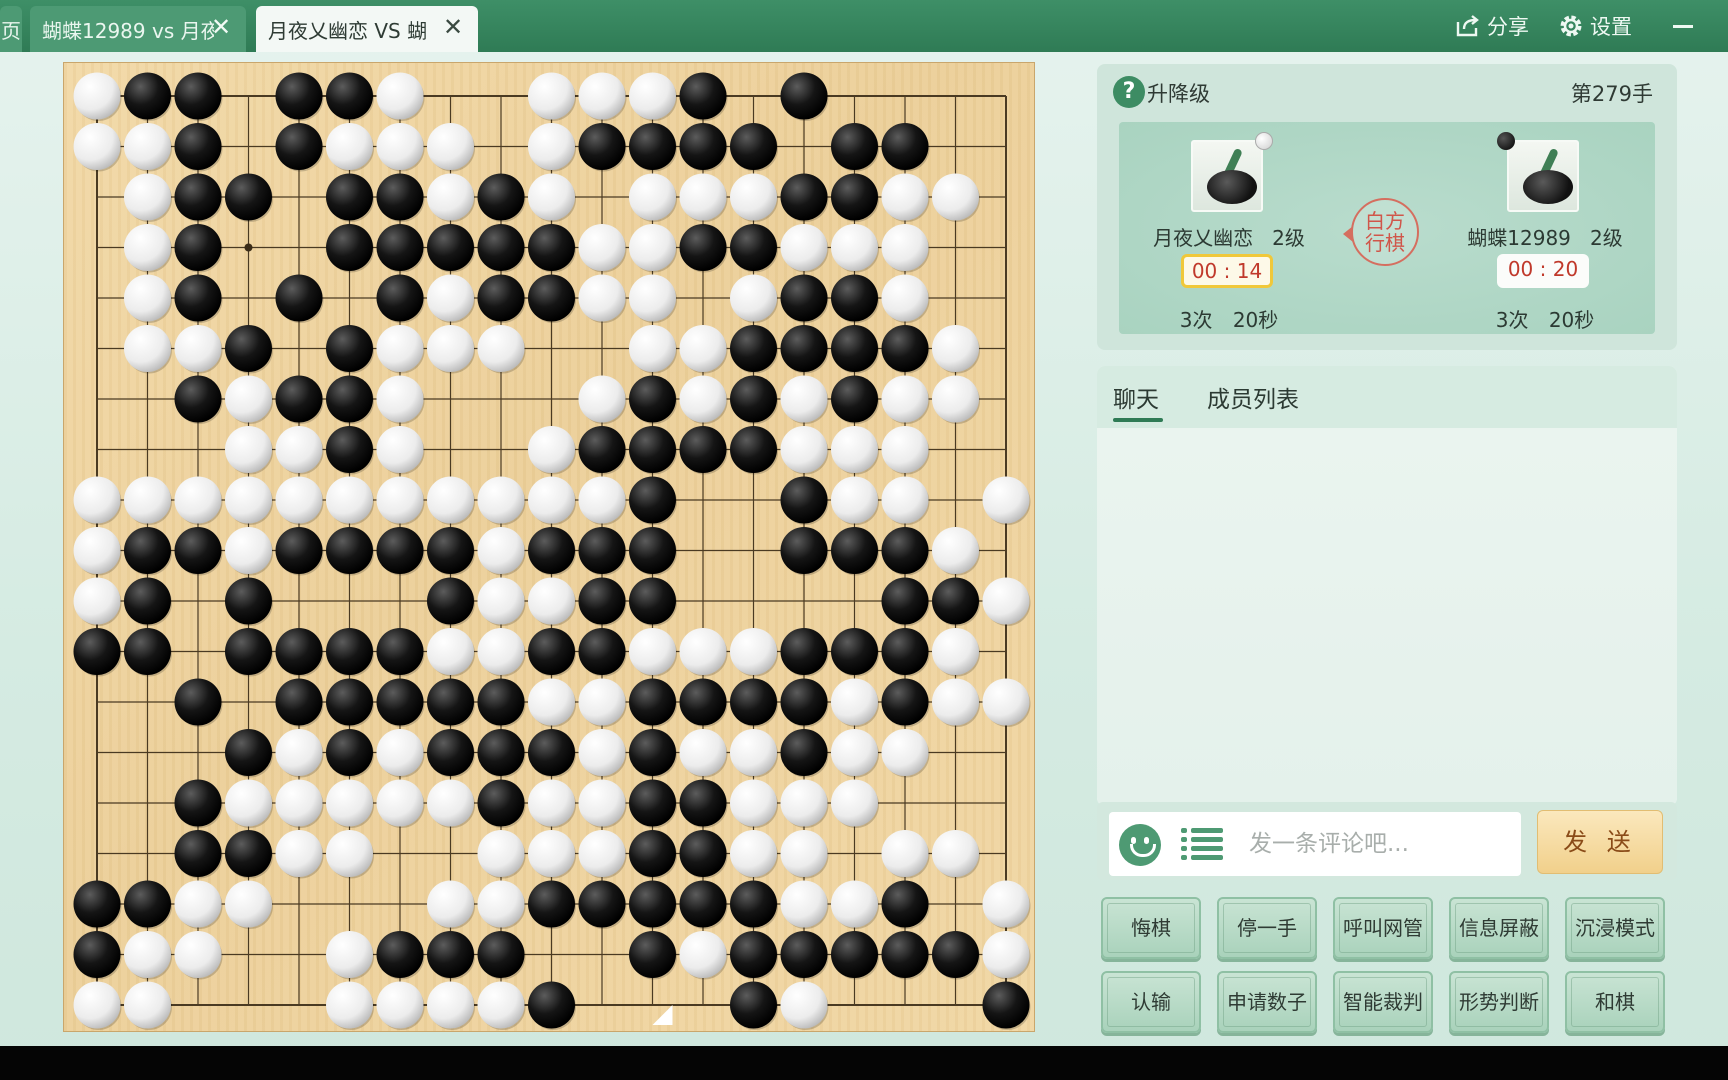 The width and height of the screenshot is (1728, 1080). What do you see at coordinates (367, 29) in the screenshot?
I see `tab-game-2: 月夜乂幽恋 VS 蝴 ✕` at bounding box center [367, 29].